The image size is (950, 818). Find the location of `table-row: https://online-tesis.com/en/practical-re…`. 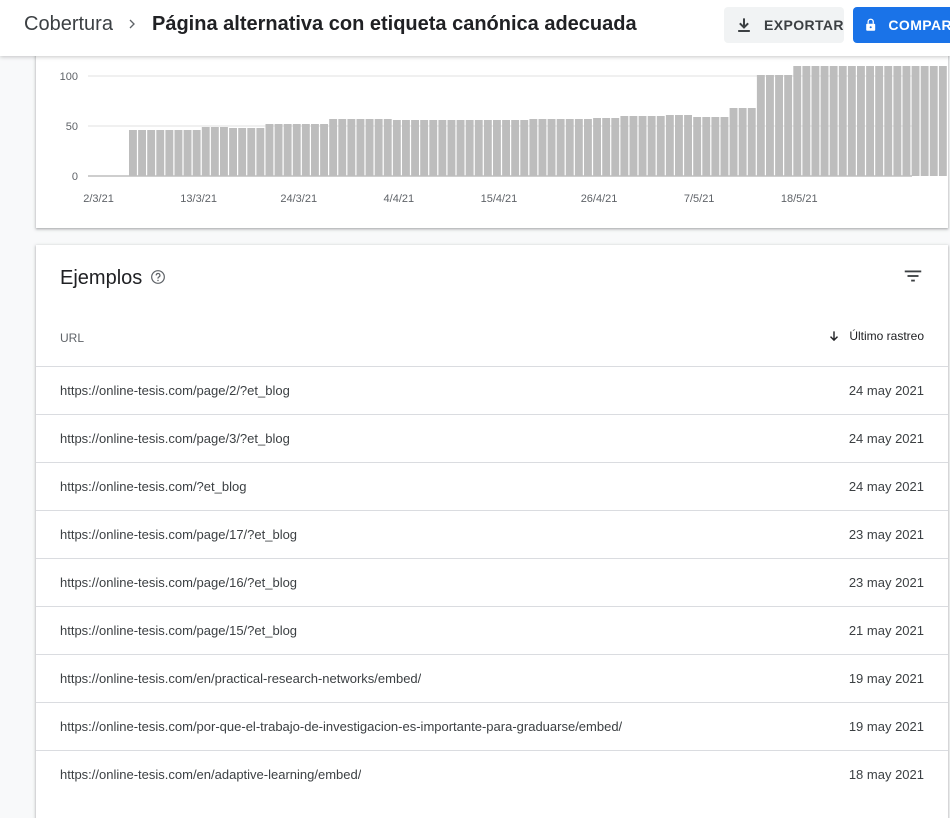

table-row: https://online-tesis.com/en/practical-re… is located at coordinates (492, 678).